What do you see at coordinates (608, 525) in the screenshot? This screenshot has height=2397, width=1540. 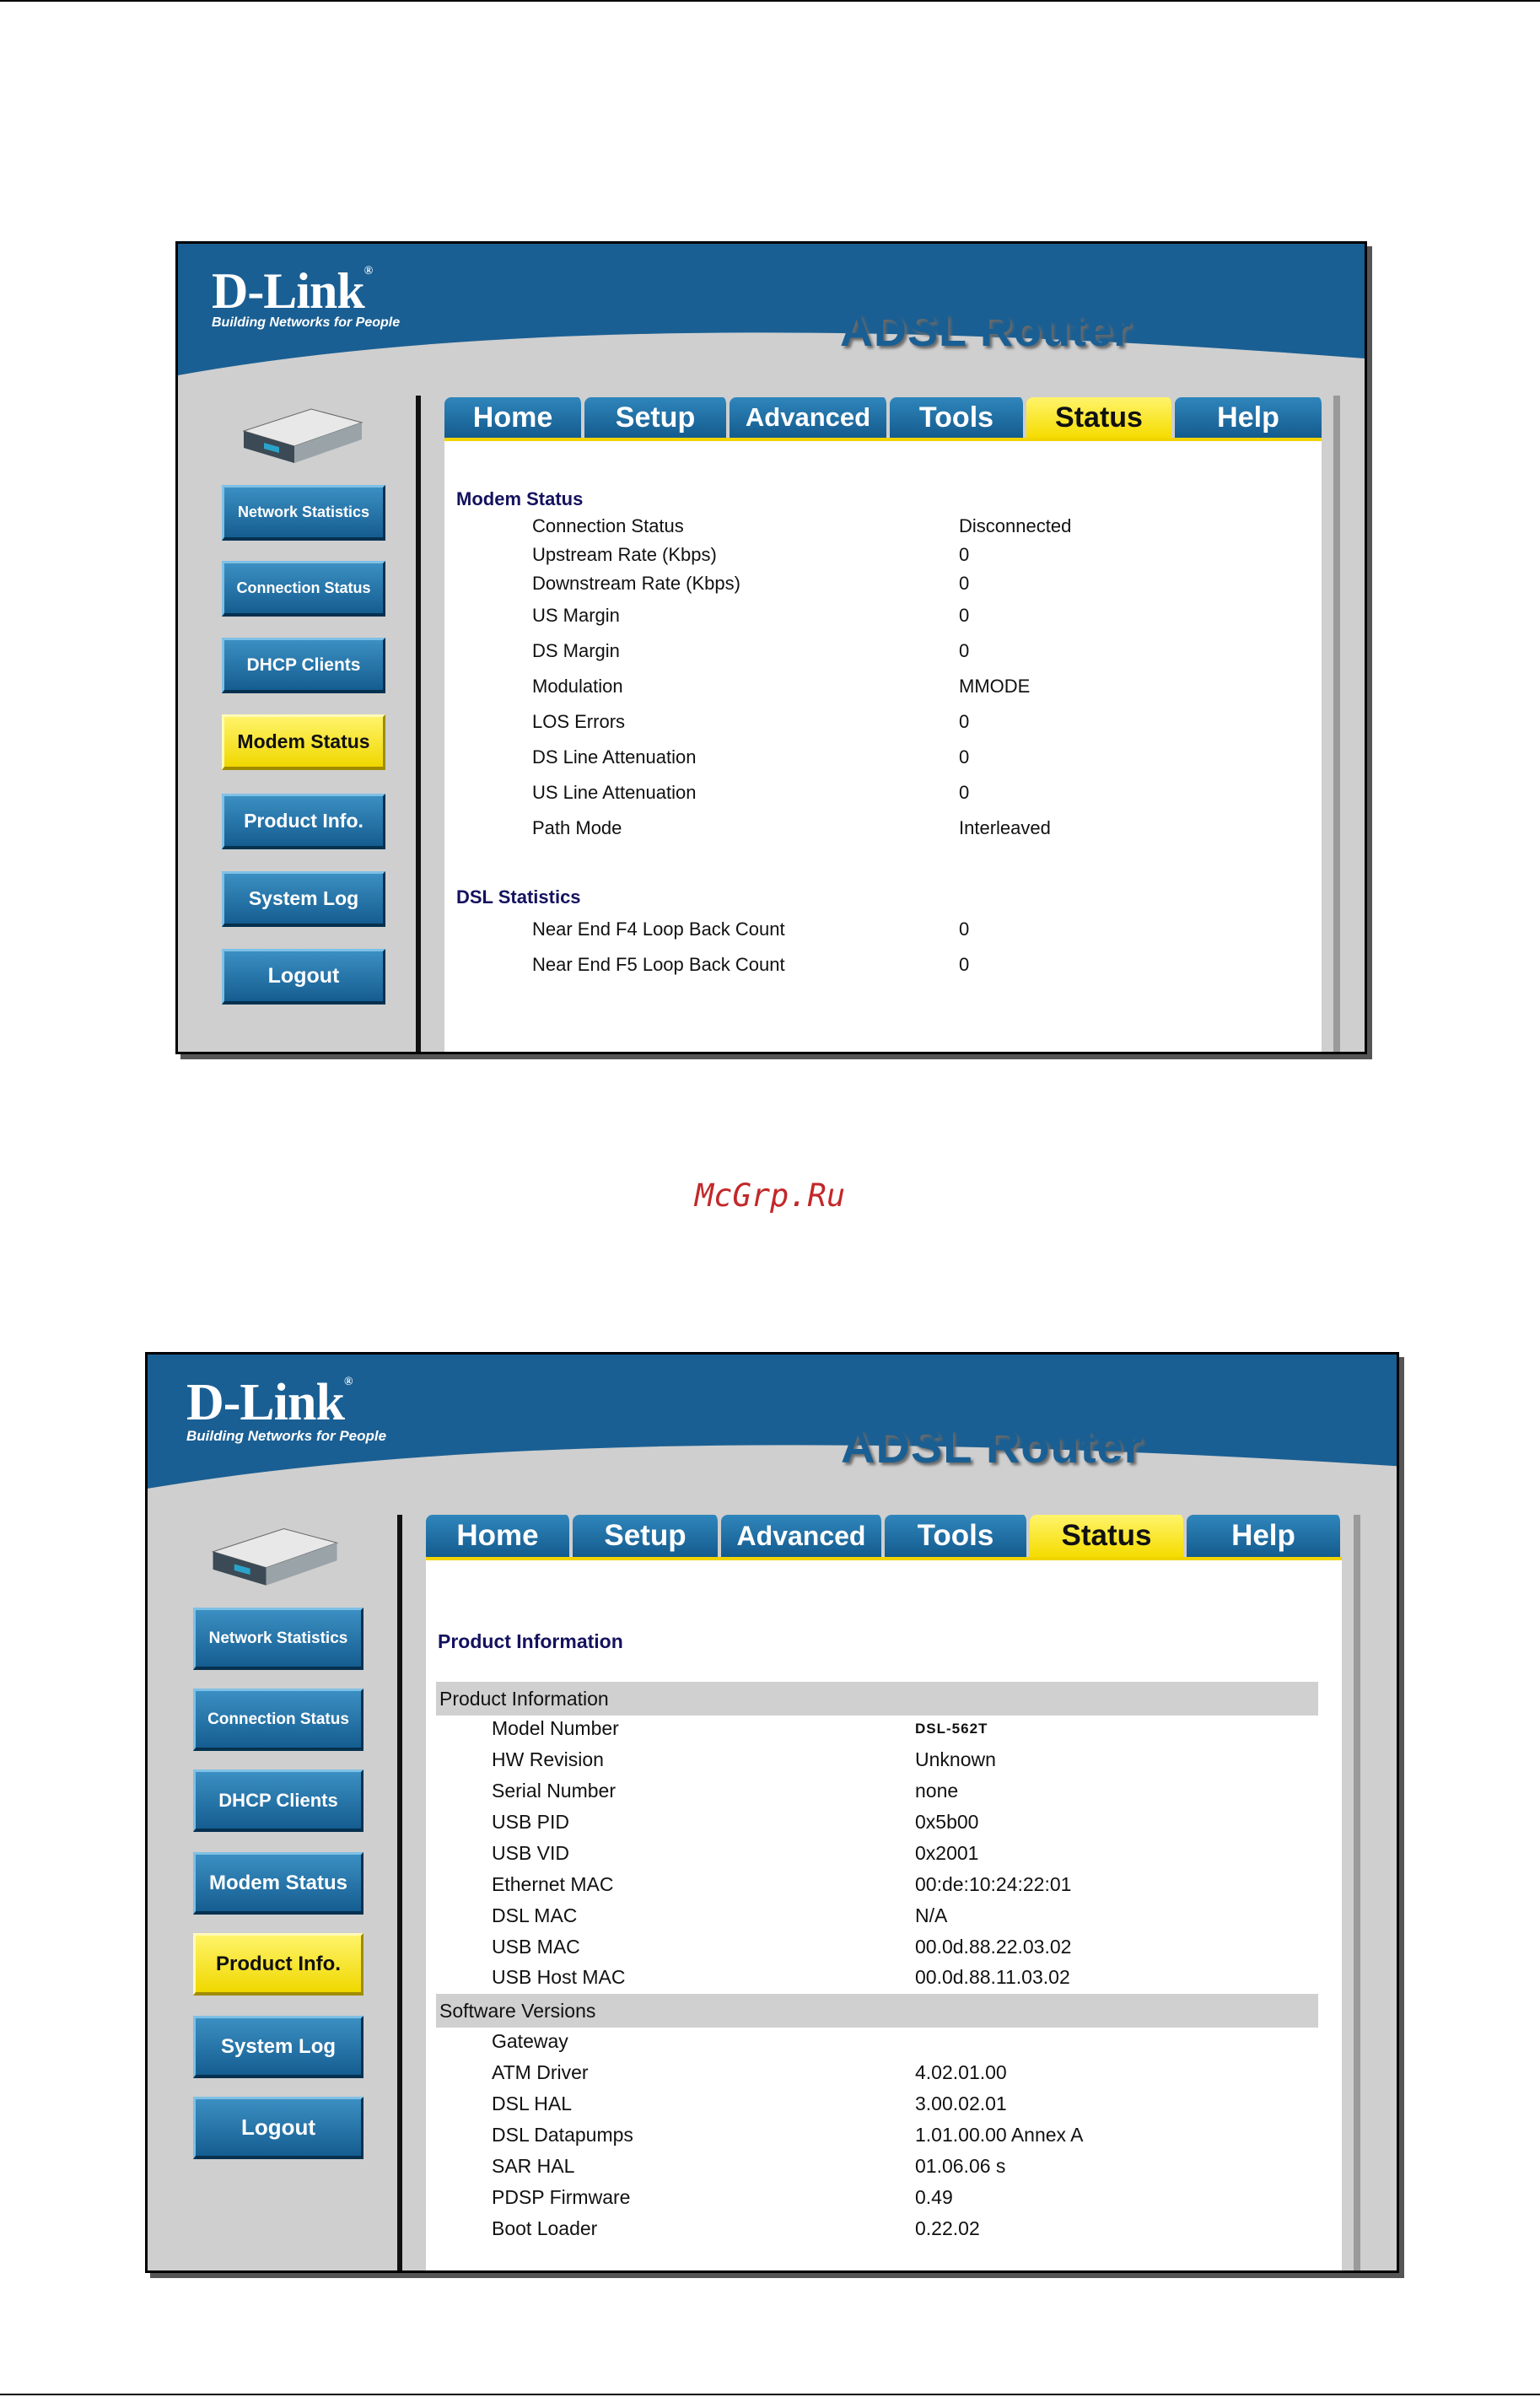 I see `row-label: Connection Status` at bounding box center [608, 525].